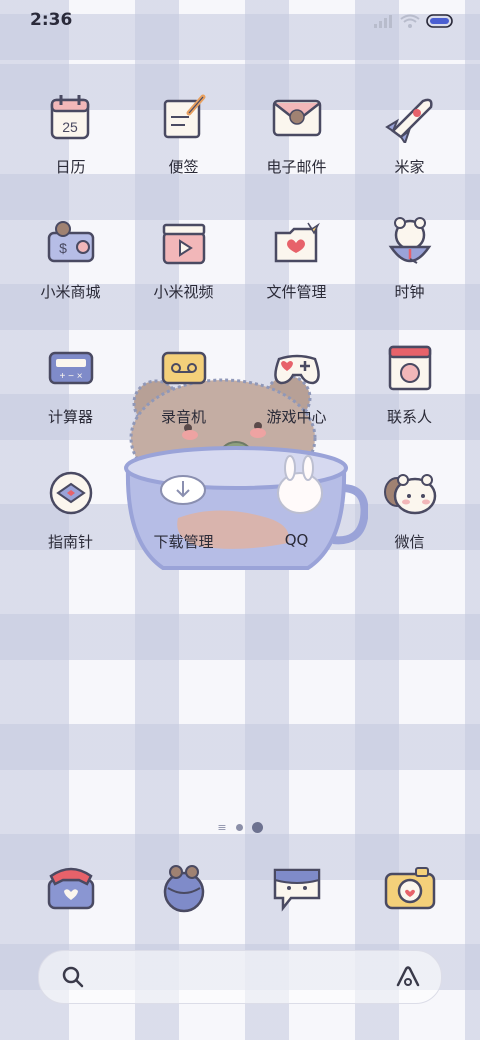  I want to click on clock-icon, so click(410, 243).